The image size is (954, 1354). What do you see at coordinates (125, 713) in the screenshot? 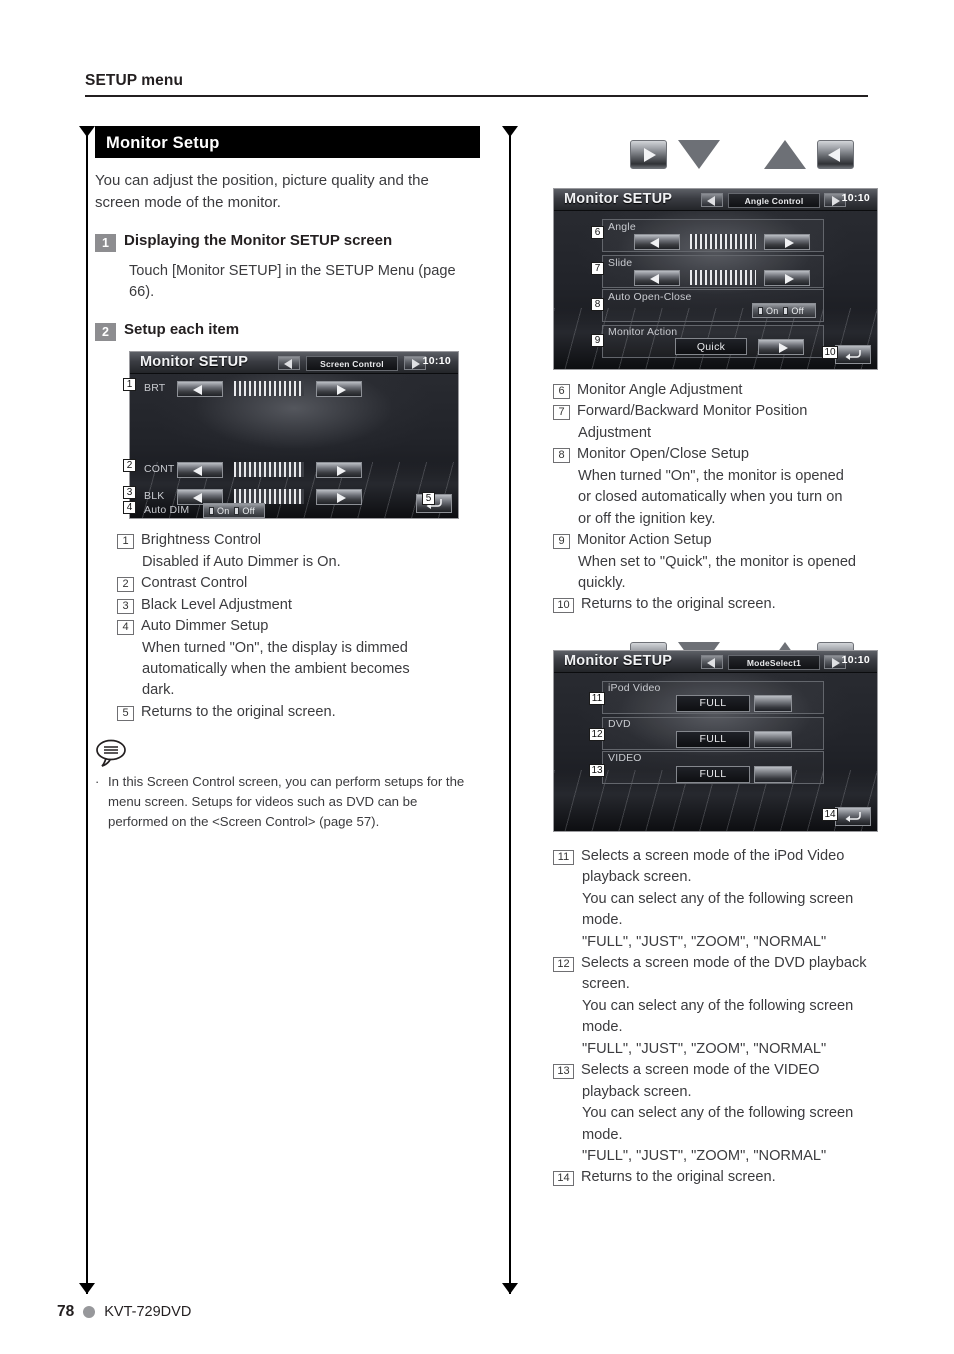
I see `item-number: 5` at bounding box center [125, 713].